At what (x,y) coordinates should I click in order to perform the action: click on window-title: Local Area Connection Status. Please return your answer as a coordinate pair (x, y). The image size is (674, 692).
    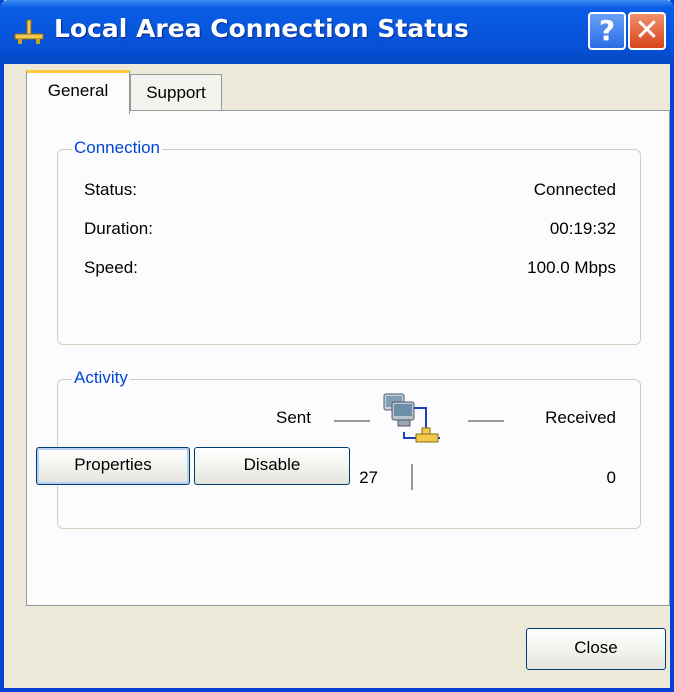
    Looking at the image, I should click on (261, 28).